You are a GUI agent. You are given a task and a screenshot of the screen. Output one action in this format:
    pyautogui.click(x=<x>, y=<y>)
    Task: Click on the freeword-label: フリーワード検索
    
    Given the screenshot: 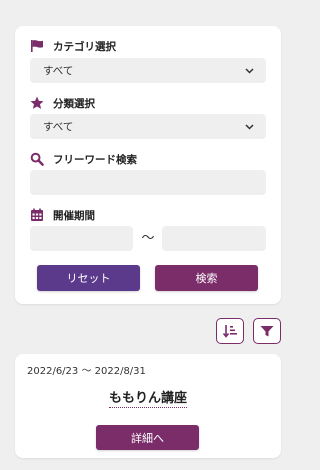 What is the action you would take?
    pyautogui.click(x=83, y=159)
    